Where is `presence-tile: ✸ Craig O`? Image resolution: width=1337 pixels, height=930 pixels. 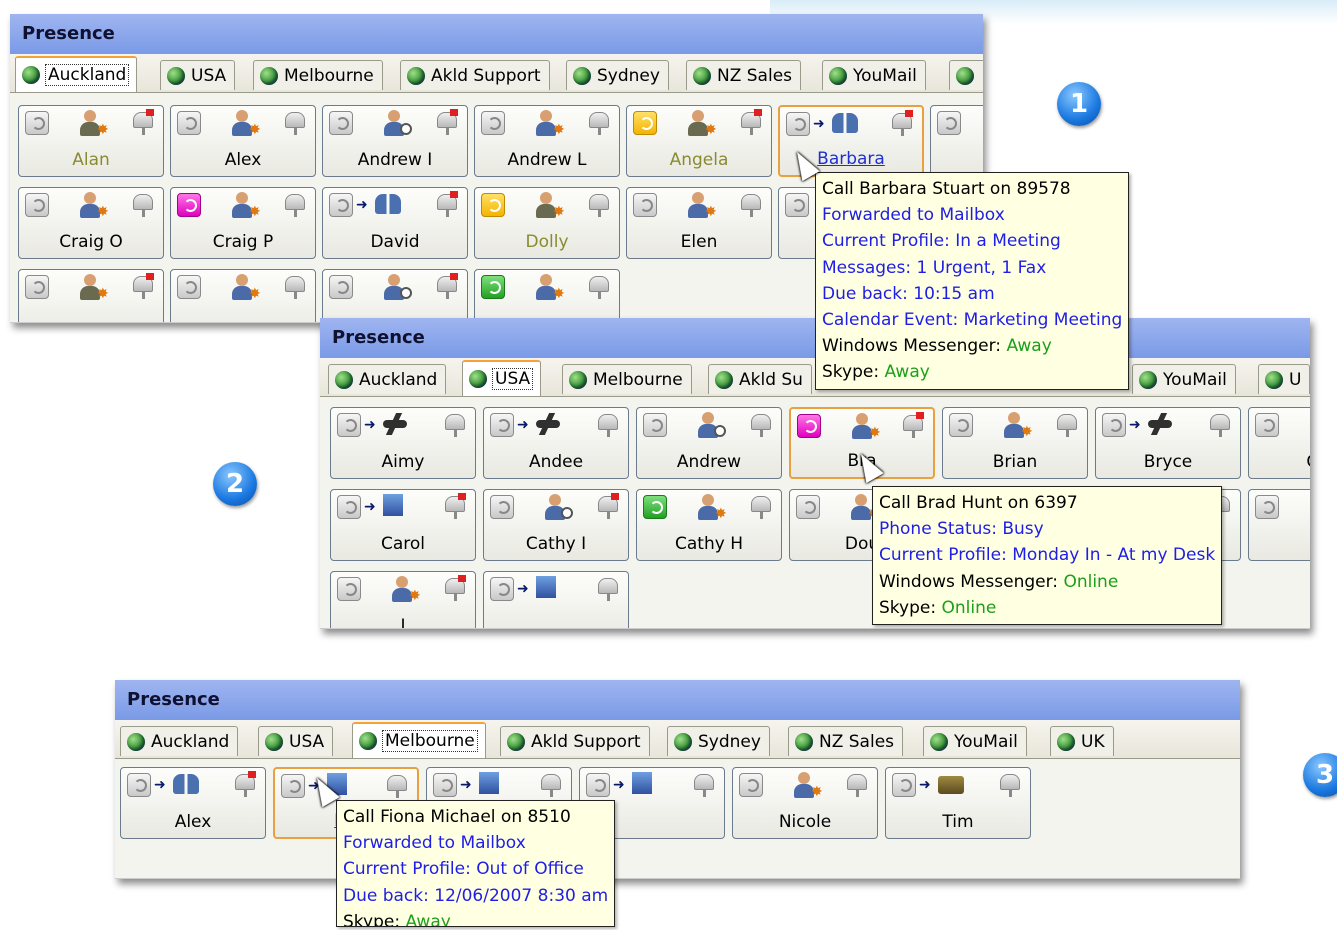
presence-tile: ✸ Craig O is located at coordinates (91, 223).